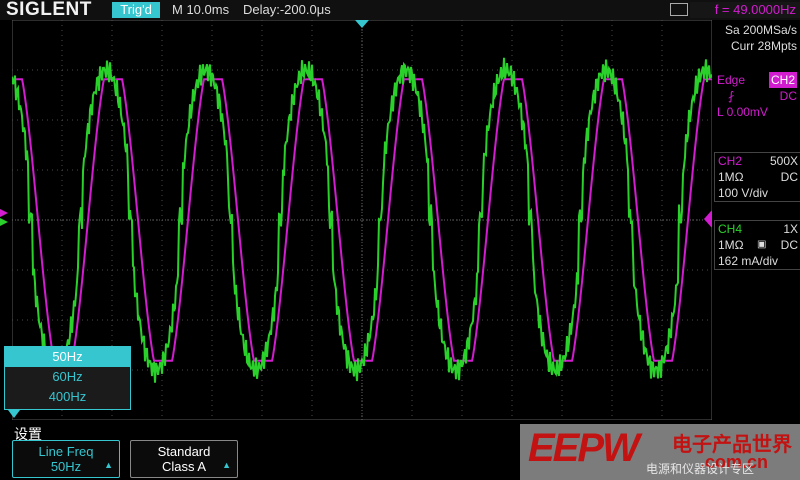 The height and width of the screenshot is (480, 800). Describe the element at coordinates (584, 448) in the screenshot. I see `eepw-text: EEPW` at that location.